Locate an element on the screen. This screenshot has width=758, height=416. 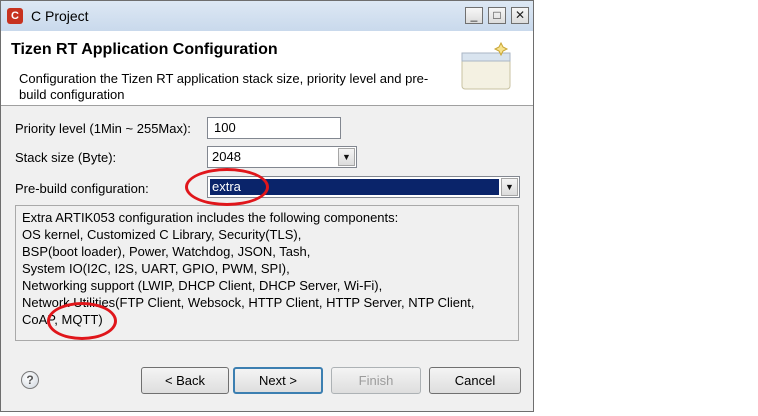
minimize-button: _ is located at coordinates (474, 15).